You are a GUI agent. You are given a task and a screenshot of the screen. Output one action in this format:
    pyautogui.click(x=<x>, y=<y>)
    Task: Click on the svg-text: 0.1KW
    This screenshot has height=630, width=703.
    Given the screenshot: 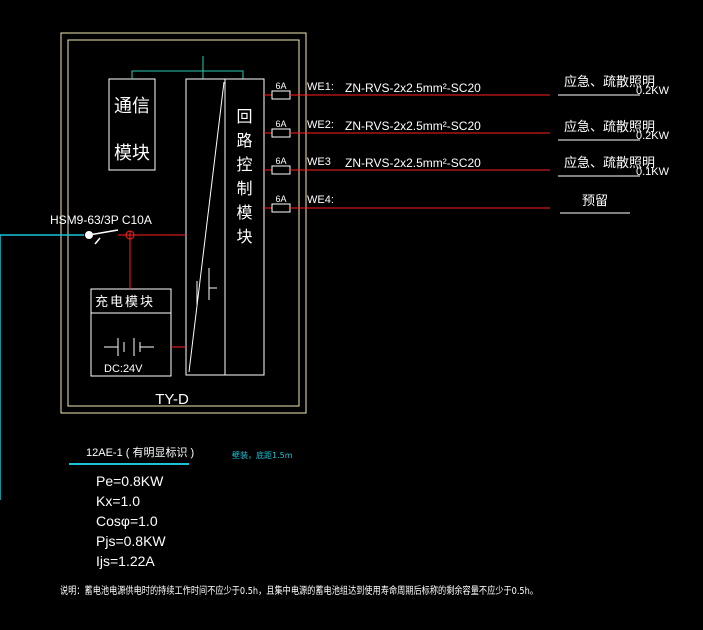 What is the action you would take?
    pyautogui.click(x=653, y=172)
    